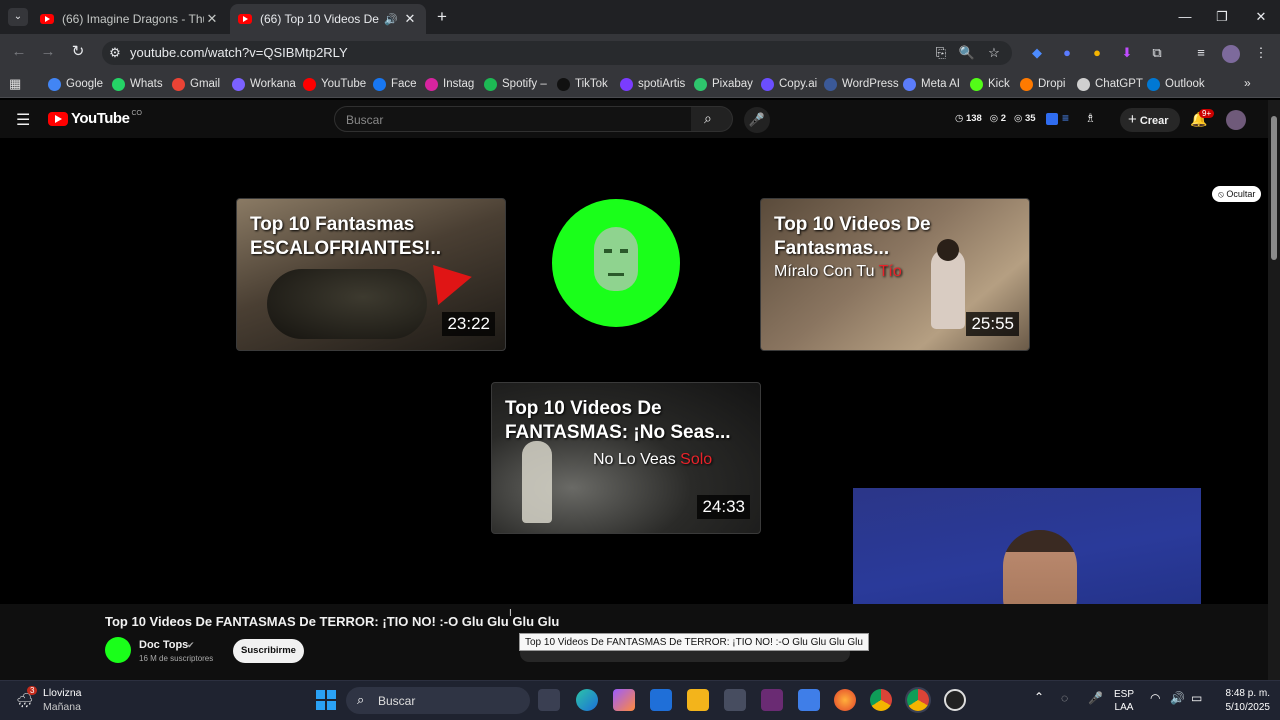 The width and height of the screenshot is (1280, 720). Describe the element at coordinates (1127, 53) in the screenshot. I see `extension-download-icon: ⬇` at that location.